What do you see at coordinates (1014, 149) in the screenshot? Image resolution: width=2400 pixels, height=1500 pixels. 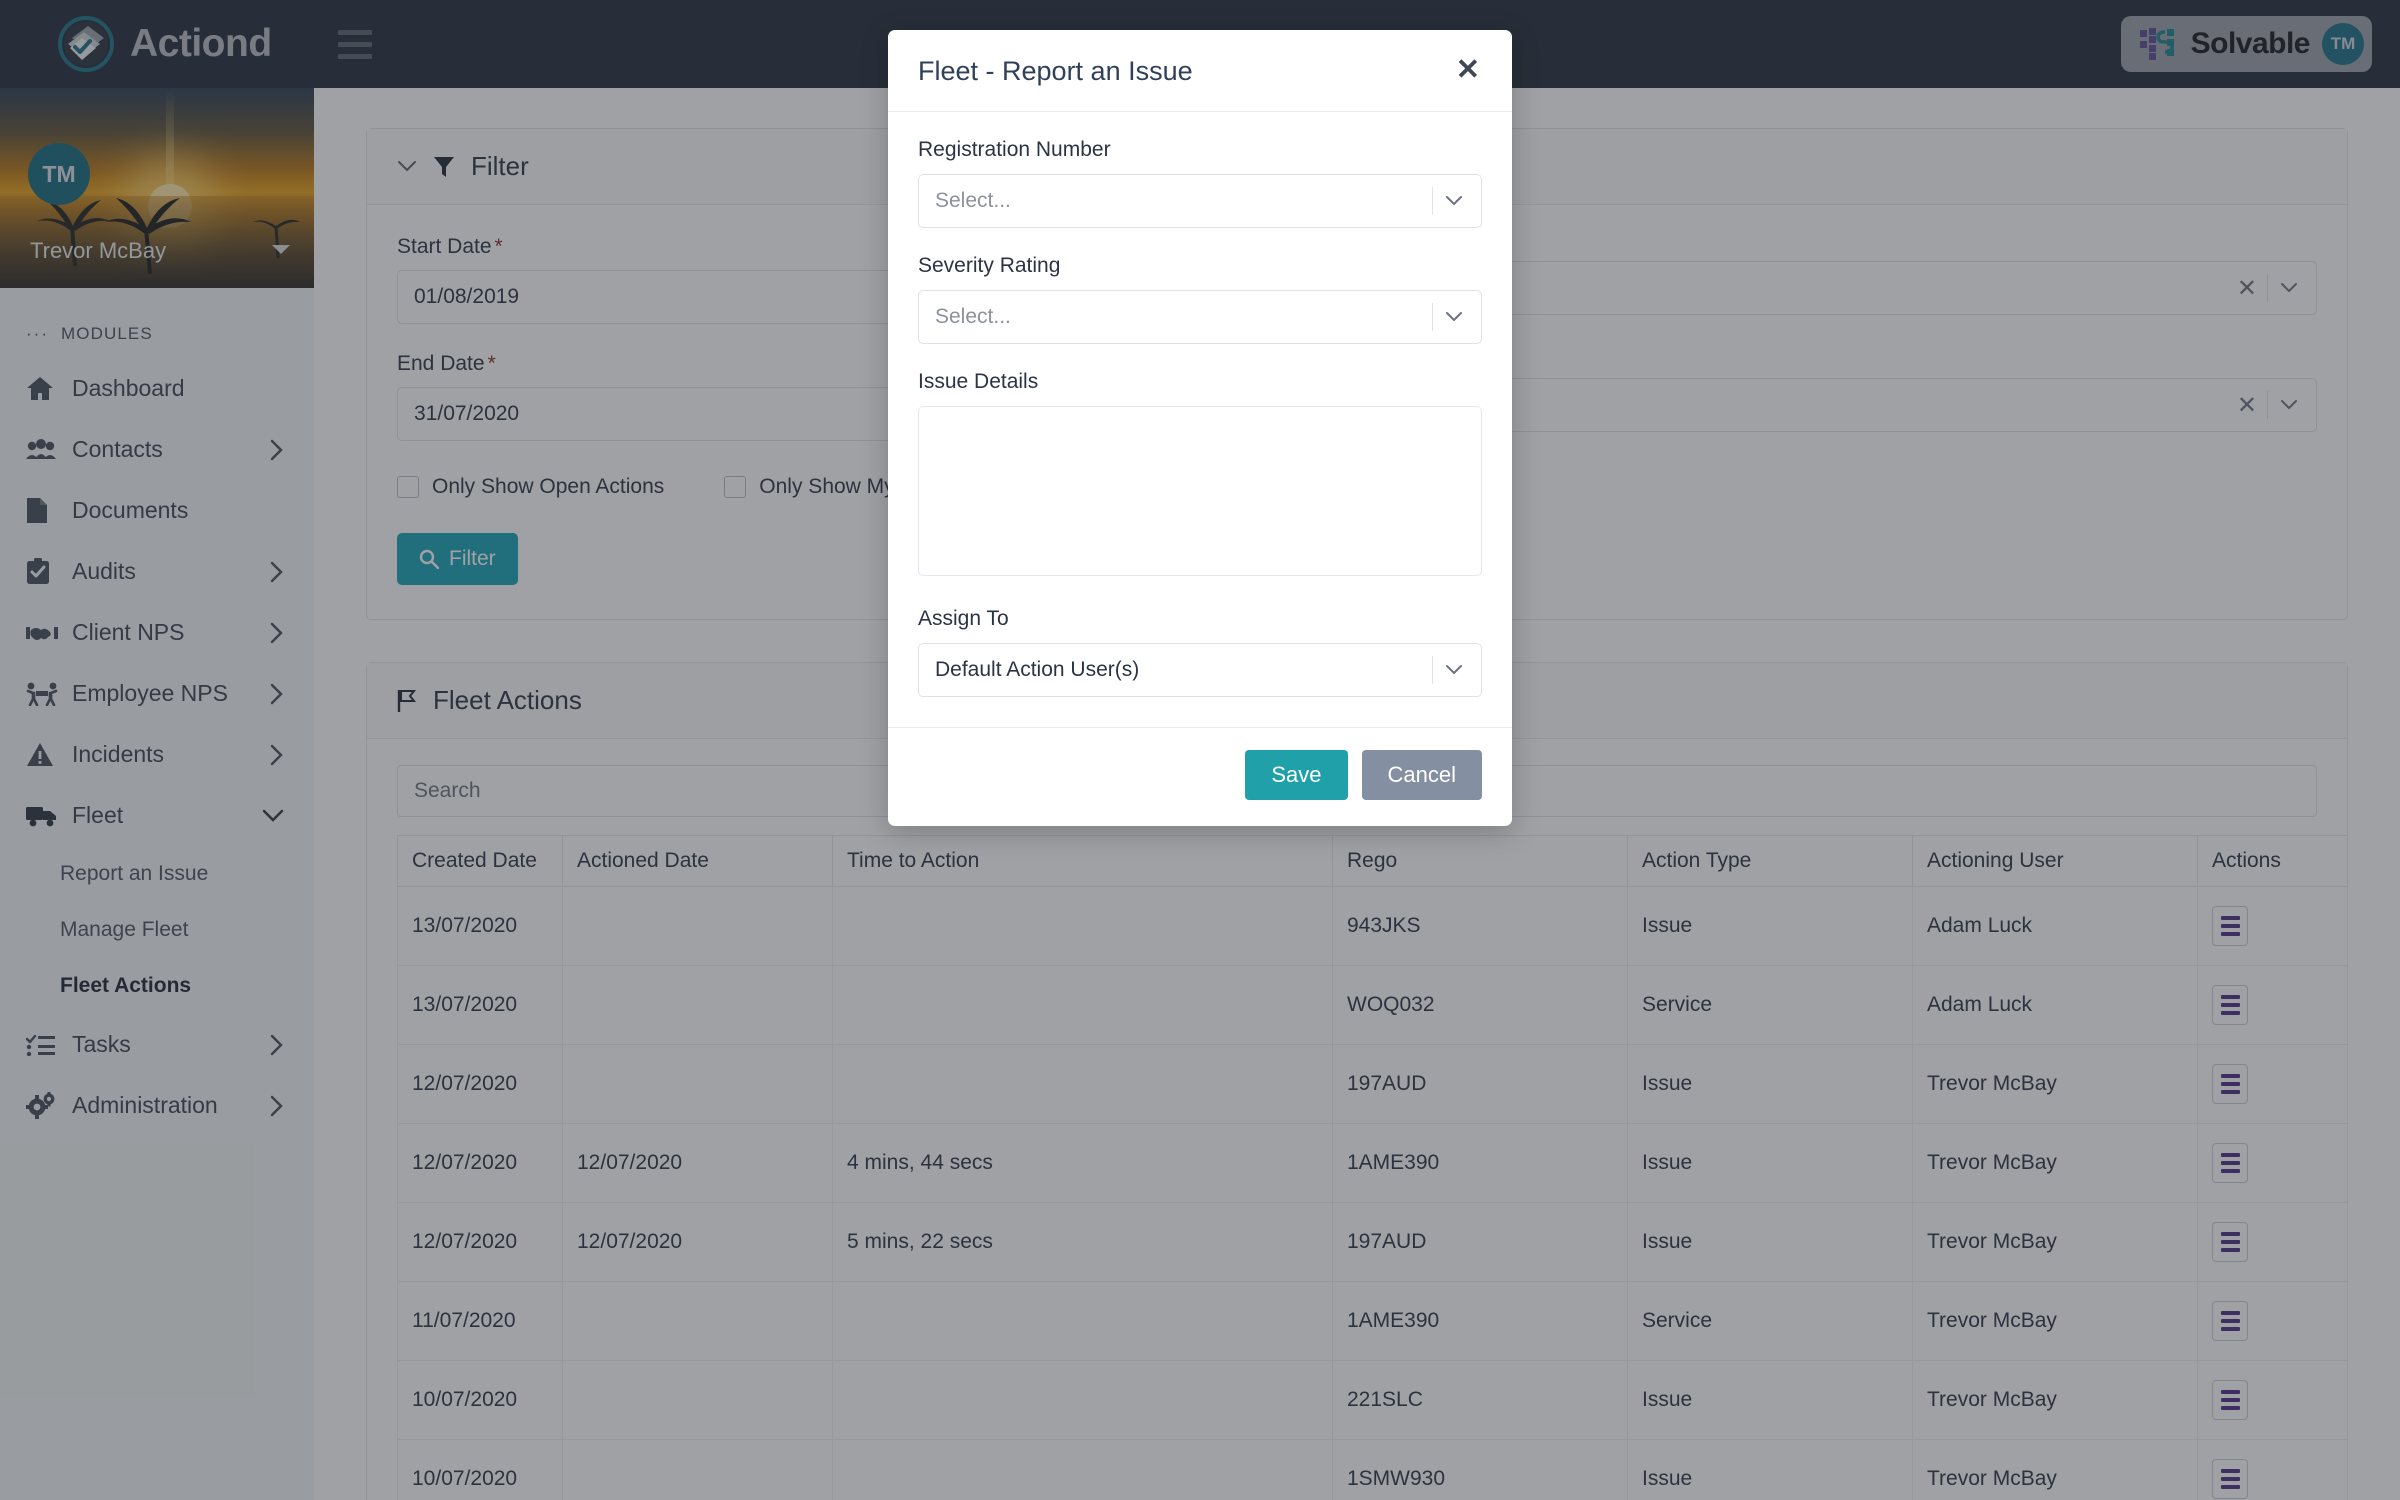 I see `registration-number-label: Registration Number` at bounding box center [1014, 149].